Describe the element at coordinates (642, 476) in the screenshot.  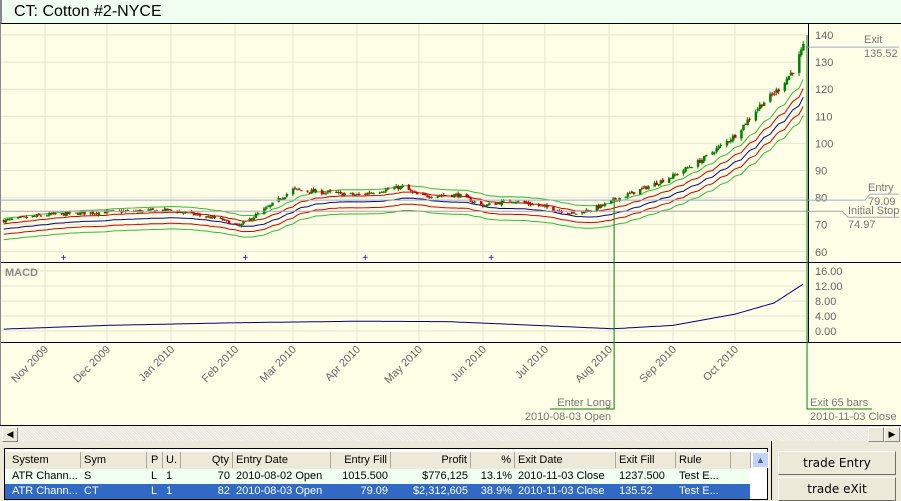
I see `cell-exit-fill: 1237.500` at that location.